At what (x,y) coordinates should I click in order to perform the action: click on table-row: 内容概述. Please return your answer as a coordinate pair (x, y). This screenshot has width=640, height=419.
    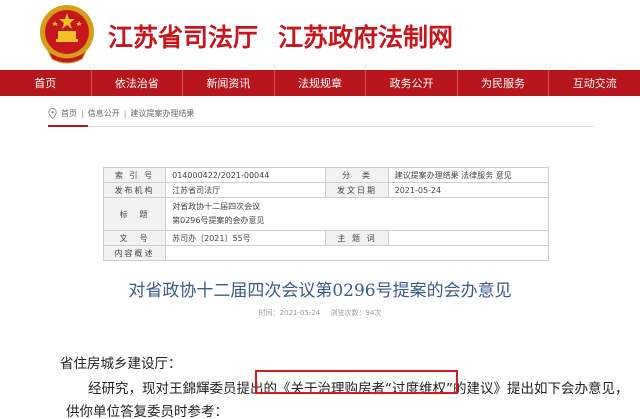
    Looking at the image, I should click on (325, 253).